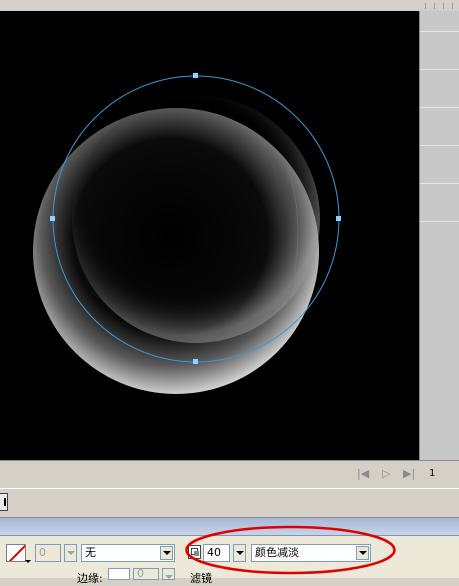 The height and width of the screenshot is (586, 459). Describe the element at coordinates (90, 552) in the screenshot. I see `stroke-style-value: 无` at that location.